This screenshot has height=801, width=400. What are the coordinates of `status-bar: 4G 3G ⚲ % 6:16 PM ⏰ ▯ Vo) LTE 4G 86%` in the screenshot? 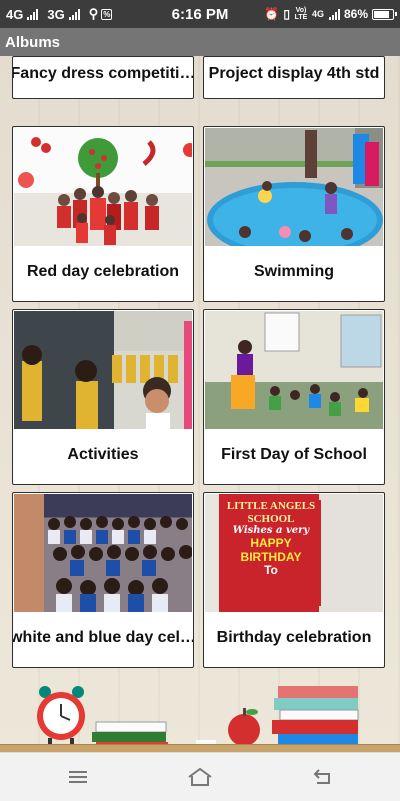 It's located at (200, 14).